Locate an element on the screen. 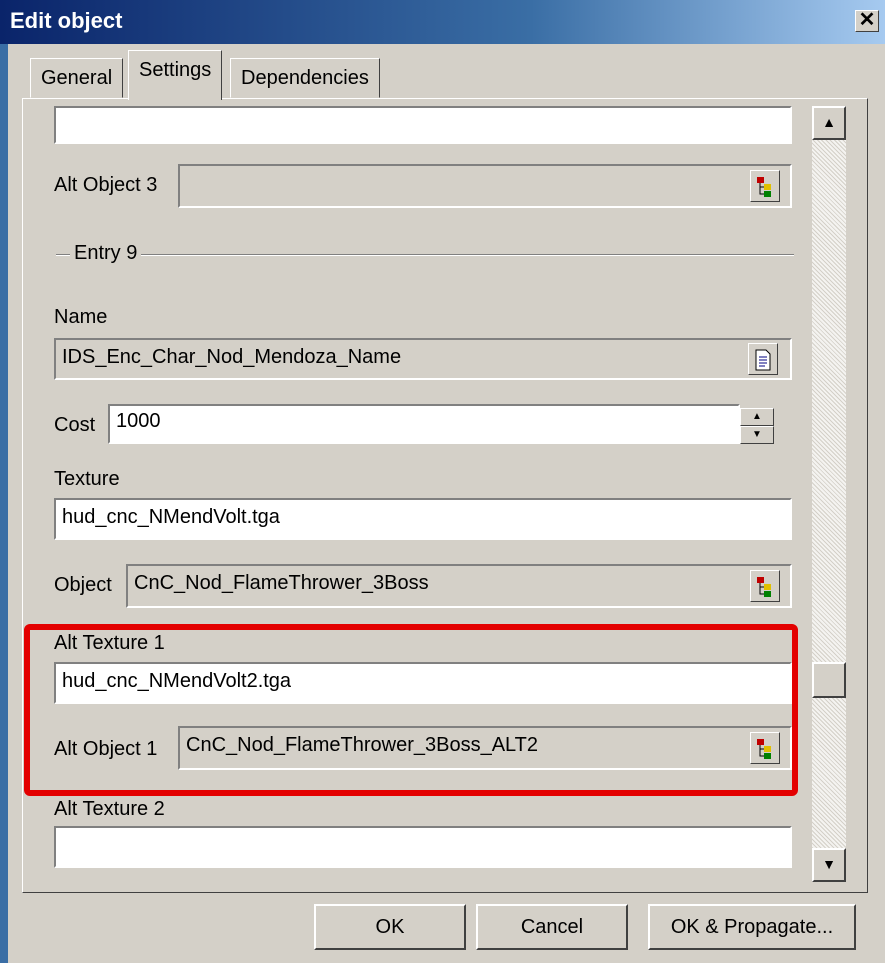 The width and height of the screenshot is (885, 963). scroll-down-icon: ▼ is located at coordinates (829, 865).